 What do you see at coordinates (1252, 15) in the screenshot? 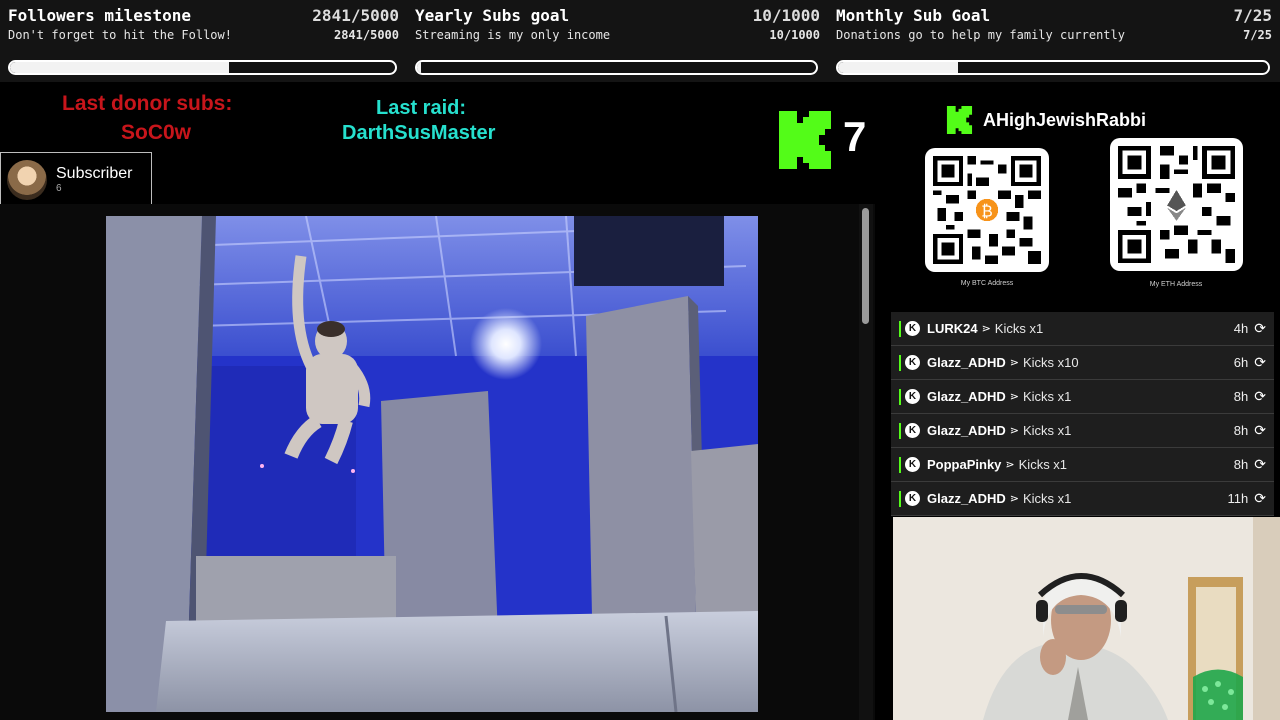
I see `goal-count: 7/25` at bounding box center [1252, 15].